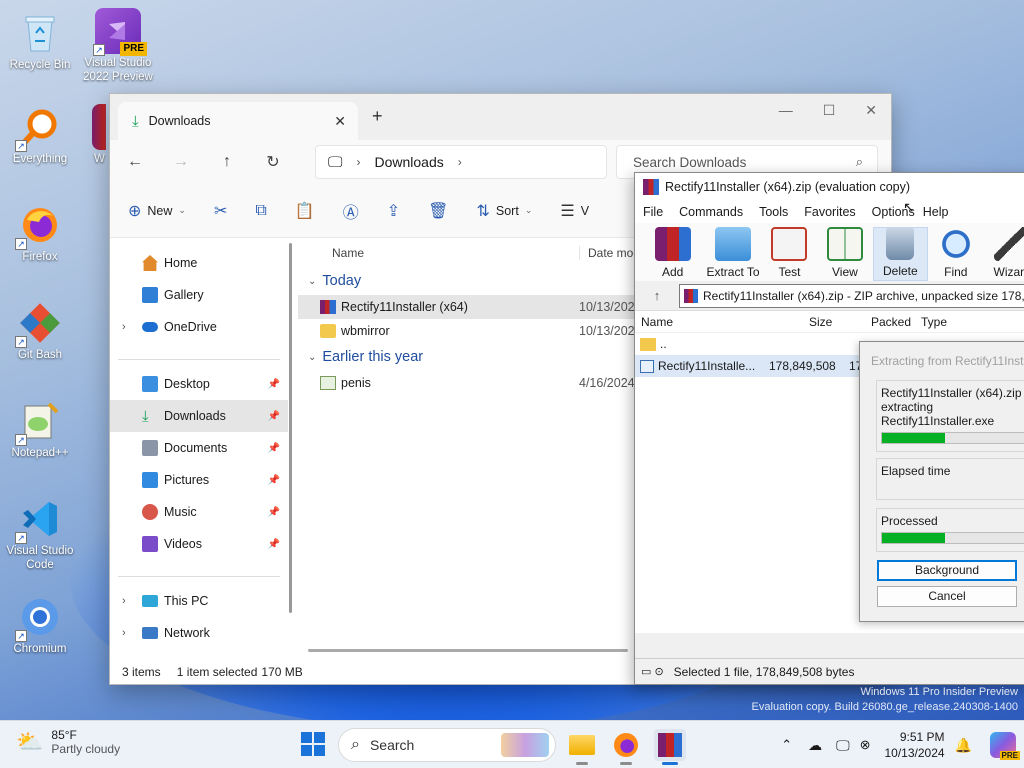  What do you see at coordinates (820, 322) in the screenshot?
I see `column-header-size: Size` at bounding box center [820, 322].